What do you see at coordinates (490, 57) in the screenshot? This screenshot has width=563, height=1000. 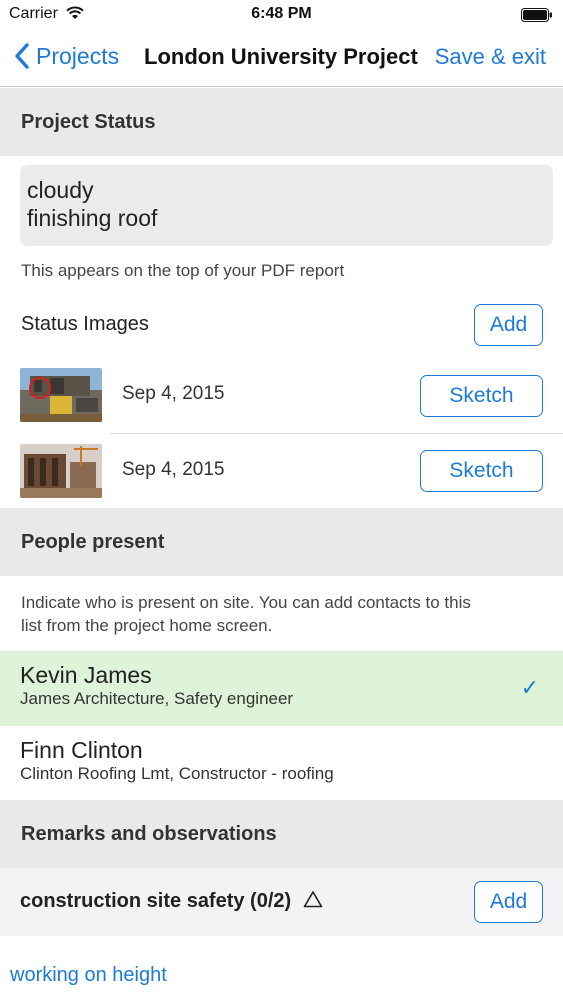 I see `save-exit-button: Save & exit` at bounding box center [490, 57].